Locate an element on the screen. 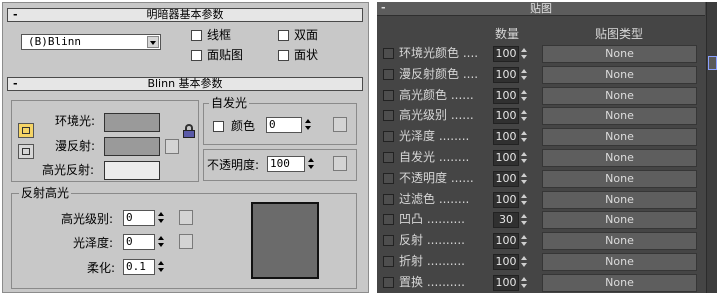 Image resolution: width=719 pixels, height=295 pixels. two-sided-checkbox is located at coordinates (283, 35).